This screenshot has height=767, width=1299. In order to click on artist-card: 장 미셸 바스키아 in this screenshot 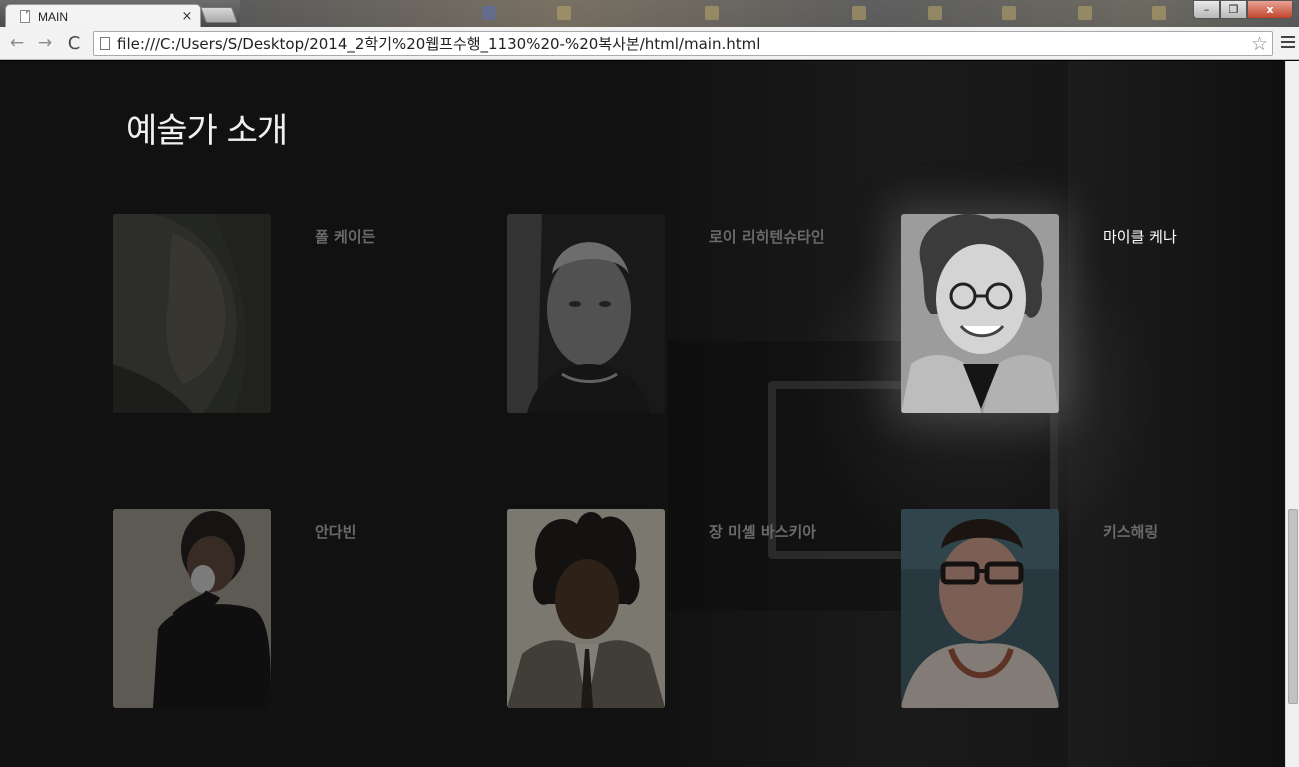, I will do `click(687, 609)`.